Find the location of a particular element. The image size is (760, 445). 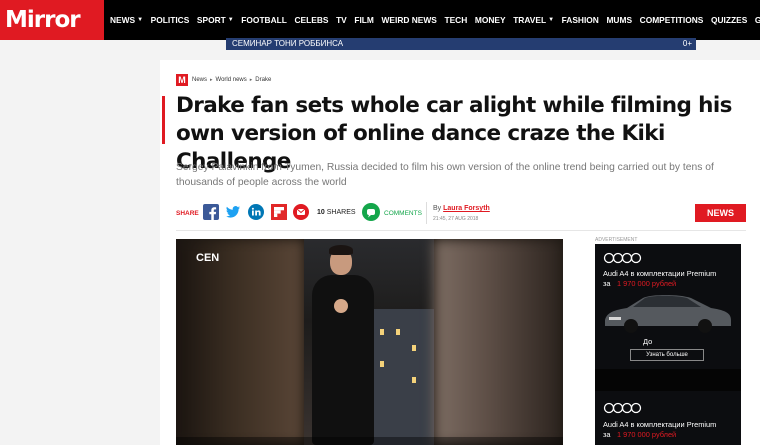

shares-word: SHARES is located at coordinates (341, 212).